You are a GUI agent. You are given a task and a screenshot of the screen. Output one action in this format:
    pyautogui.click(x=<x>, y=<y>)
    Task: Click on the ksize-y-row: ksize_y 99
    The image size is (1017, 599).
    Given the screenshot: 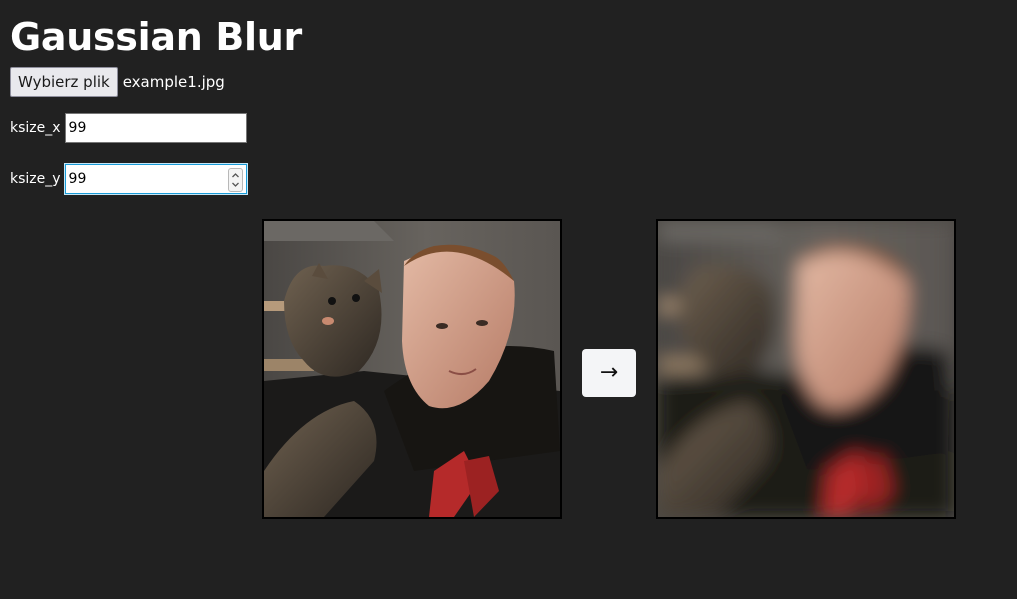 What is the action you would take?
    pyautogui.click(x=128, y=179)
    